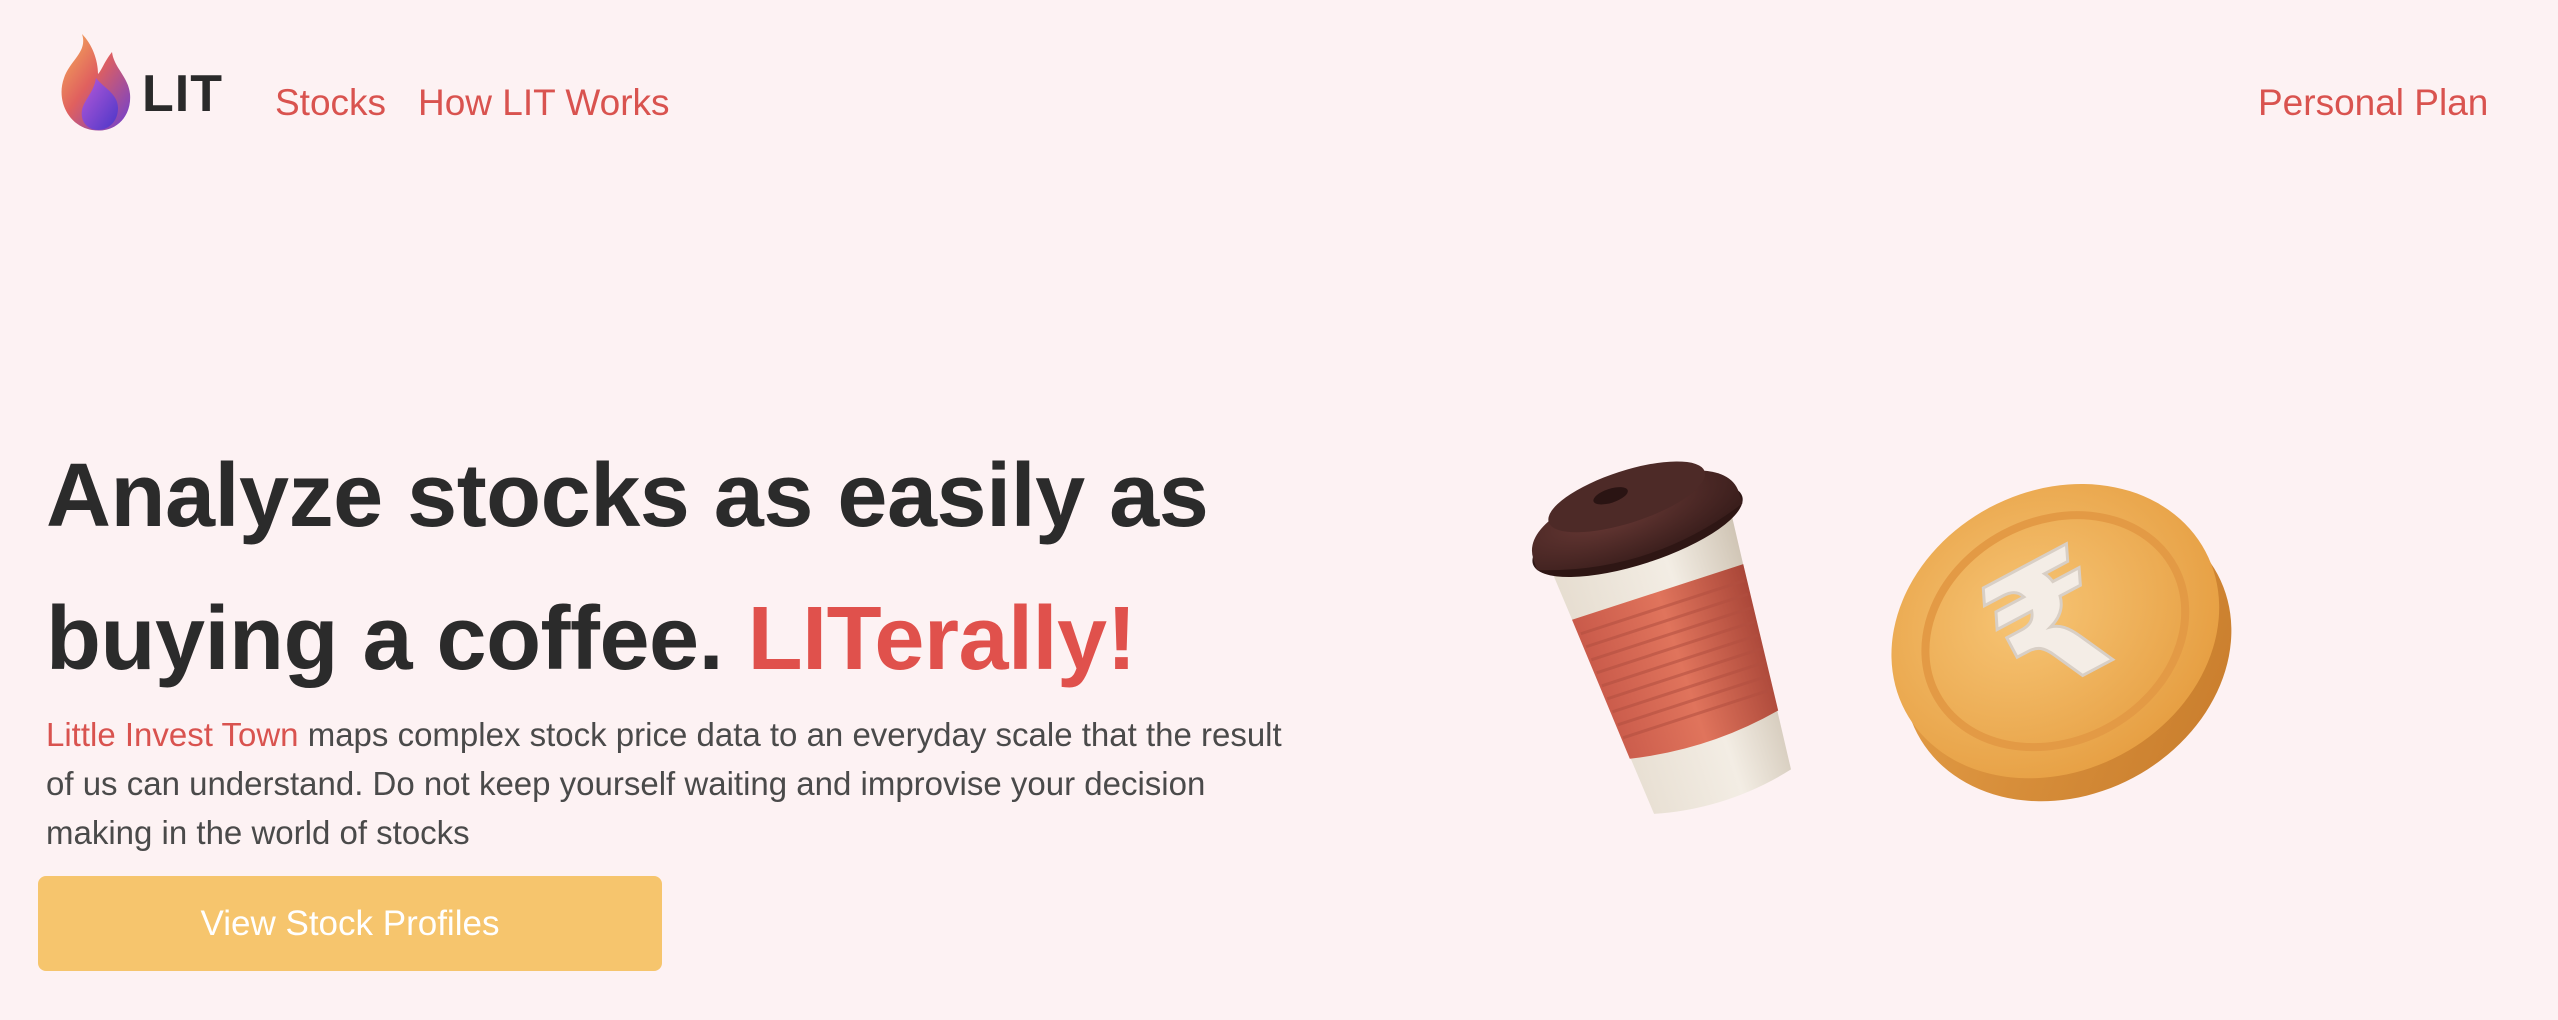 This screenshot has height=1020, width=2558. Describe the element at coordinates (2373, 102) in the screenshot. I see `nav-link-personal-plan: Personal Plan` at that location.